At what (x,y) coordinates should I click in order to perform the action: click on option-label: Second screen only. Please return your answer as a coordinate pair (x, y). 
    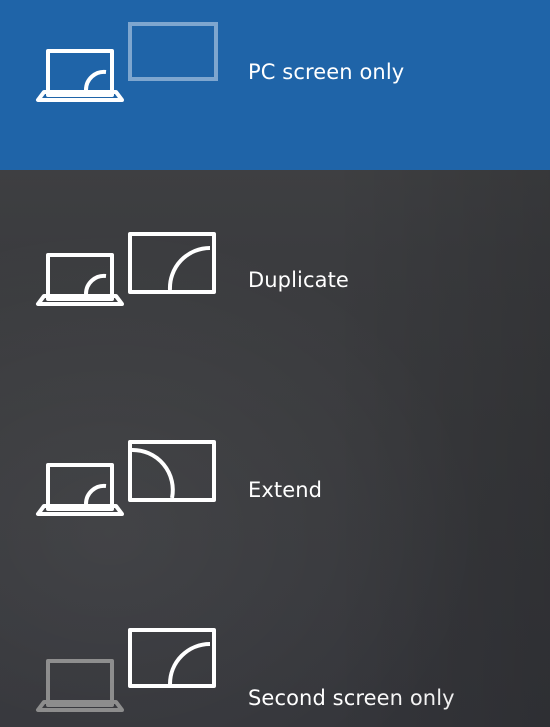
    Looking at the image, I should click on (351, 698).